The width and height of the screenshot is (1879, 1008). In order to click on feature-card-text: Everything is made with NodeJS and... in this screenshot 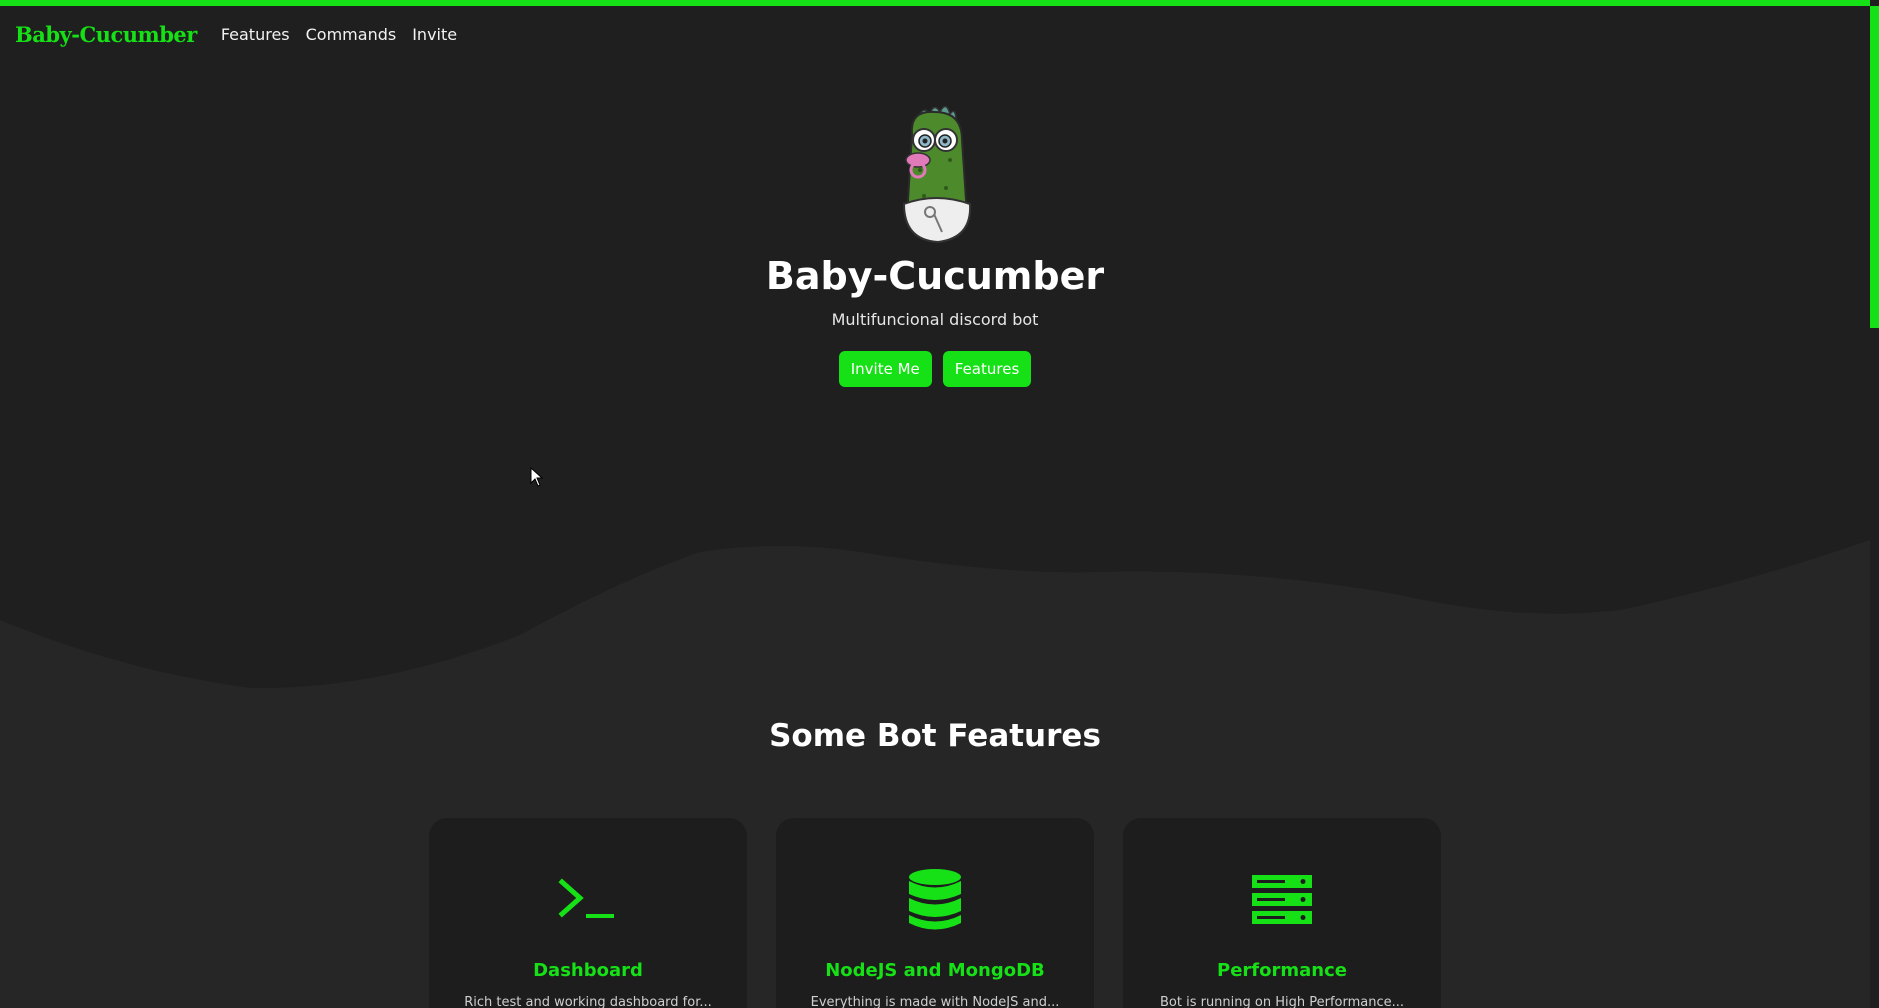, I will do `click(935, 1001)`.